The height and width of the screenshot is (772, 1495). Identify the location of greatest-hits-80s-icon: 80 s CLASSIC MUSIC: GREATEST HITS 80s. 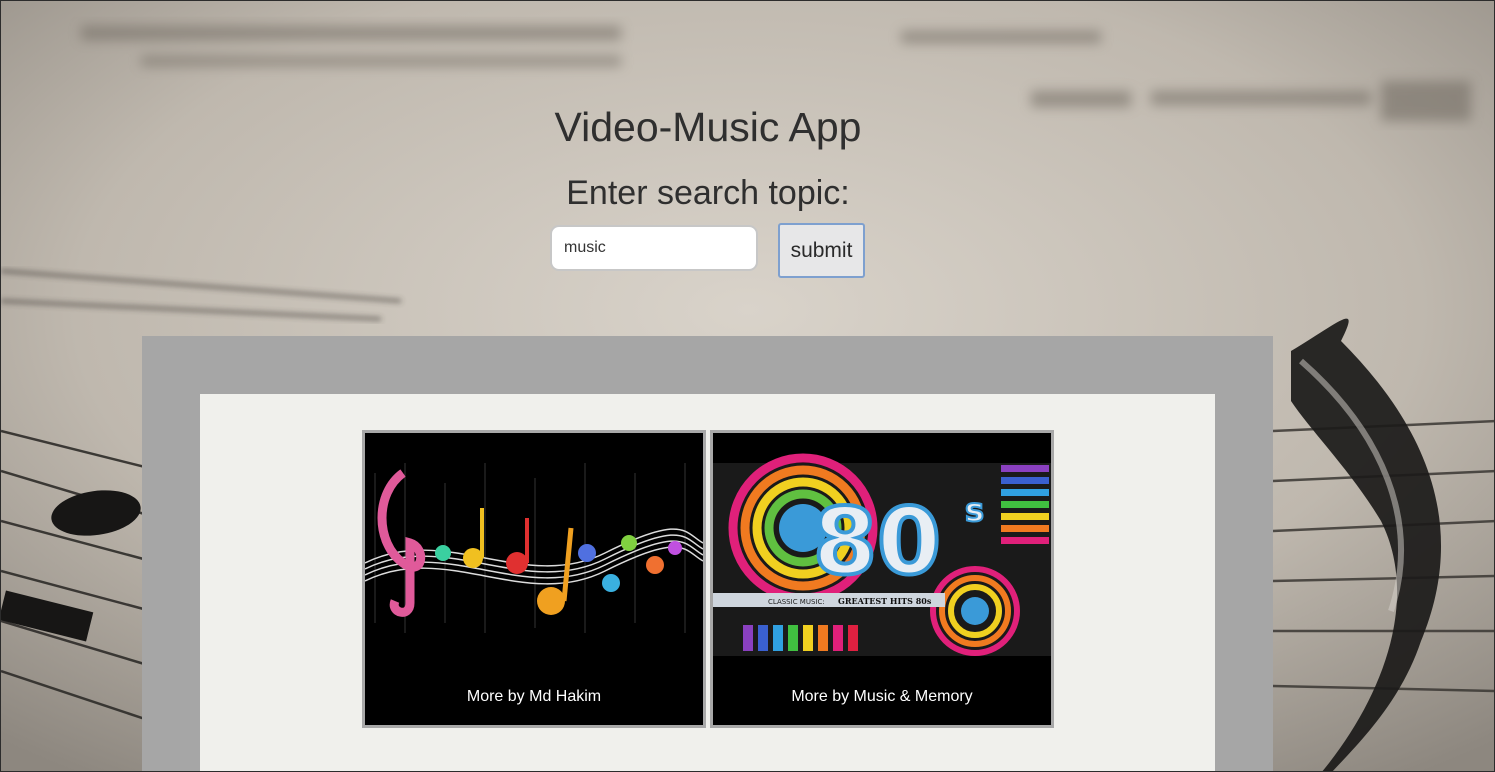
(882, 544).